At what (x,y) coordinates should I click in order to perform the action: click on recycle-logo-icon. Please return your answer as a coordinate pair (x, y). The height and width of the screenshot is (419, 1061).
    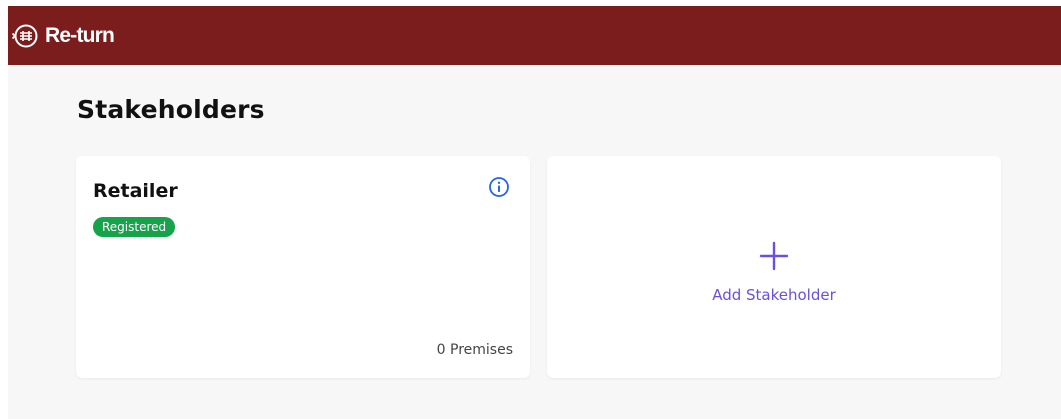
    Looking at the image, I should click on (25, 35).